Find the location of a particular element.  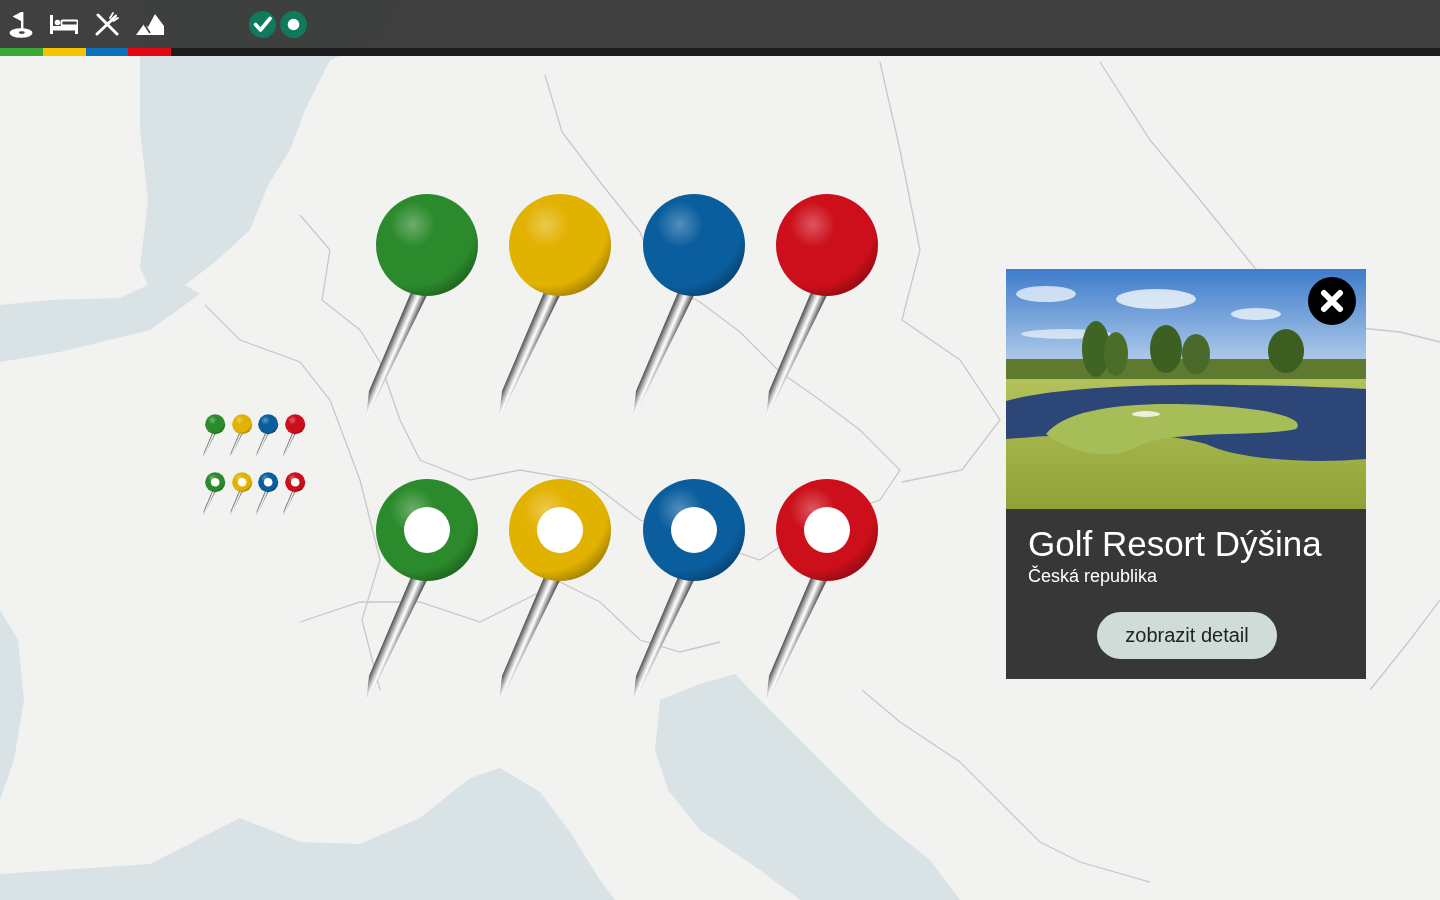

fork-knife-icon is located at coordinates (106, 24).